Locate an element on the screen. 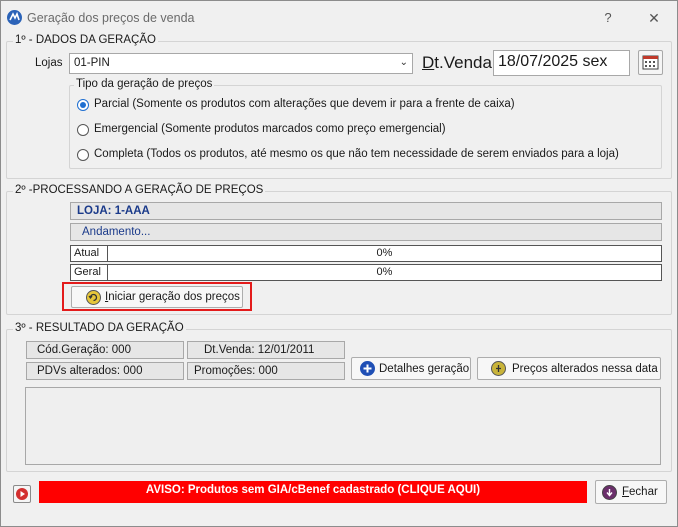  progress-atual-bar: 0% is located at coordinates (384, 253).